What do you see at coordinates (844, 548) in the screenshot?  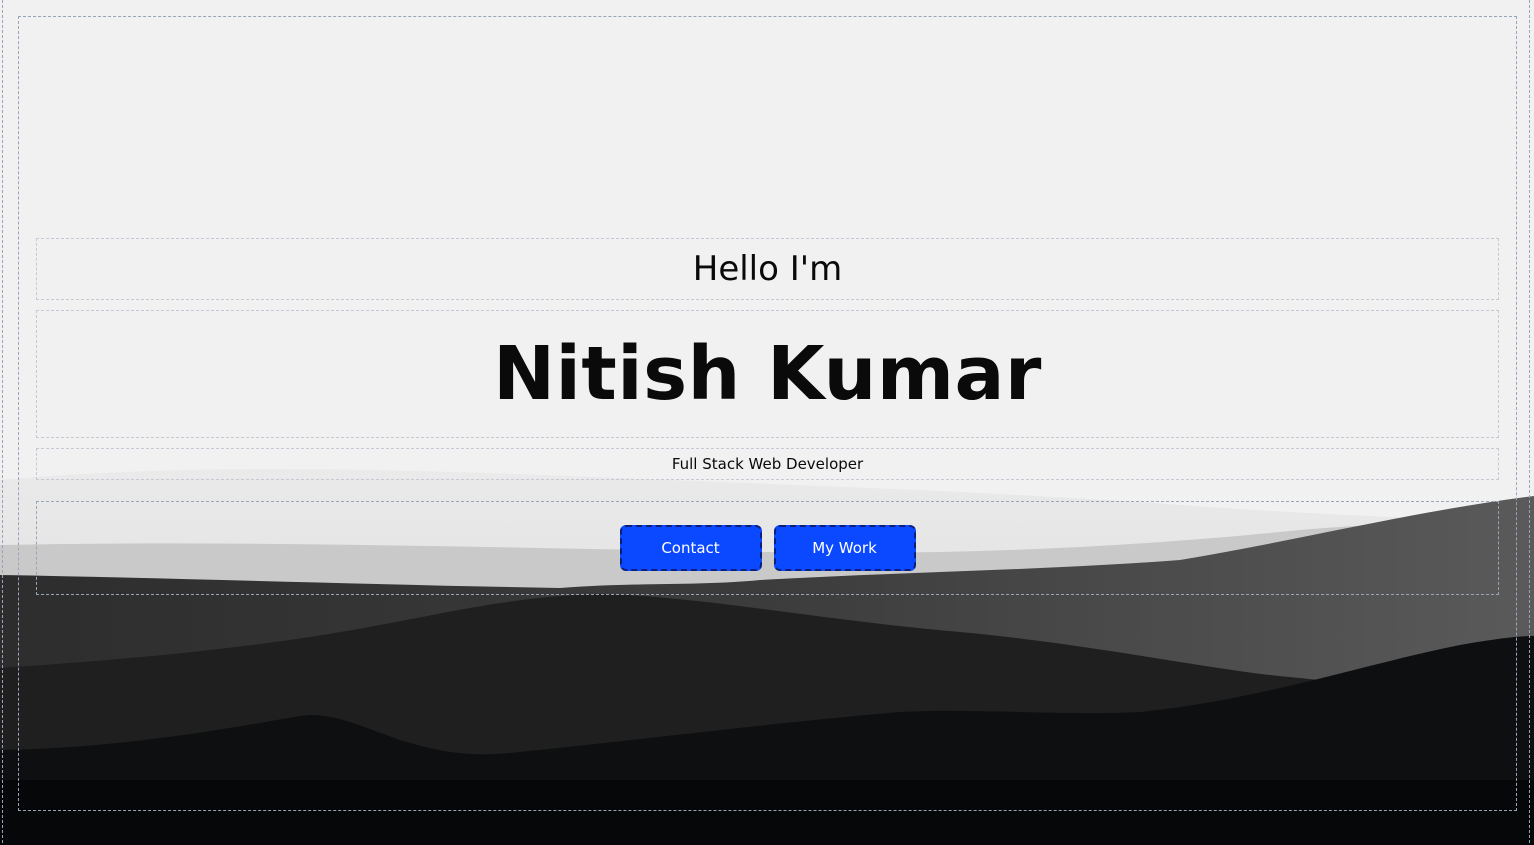 I see `my-work-button: My Work` at bounding box center [844, 548].